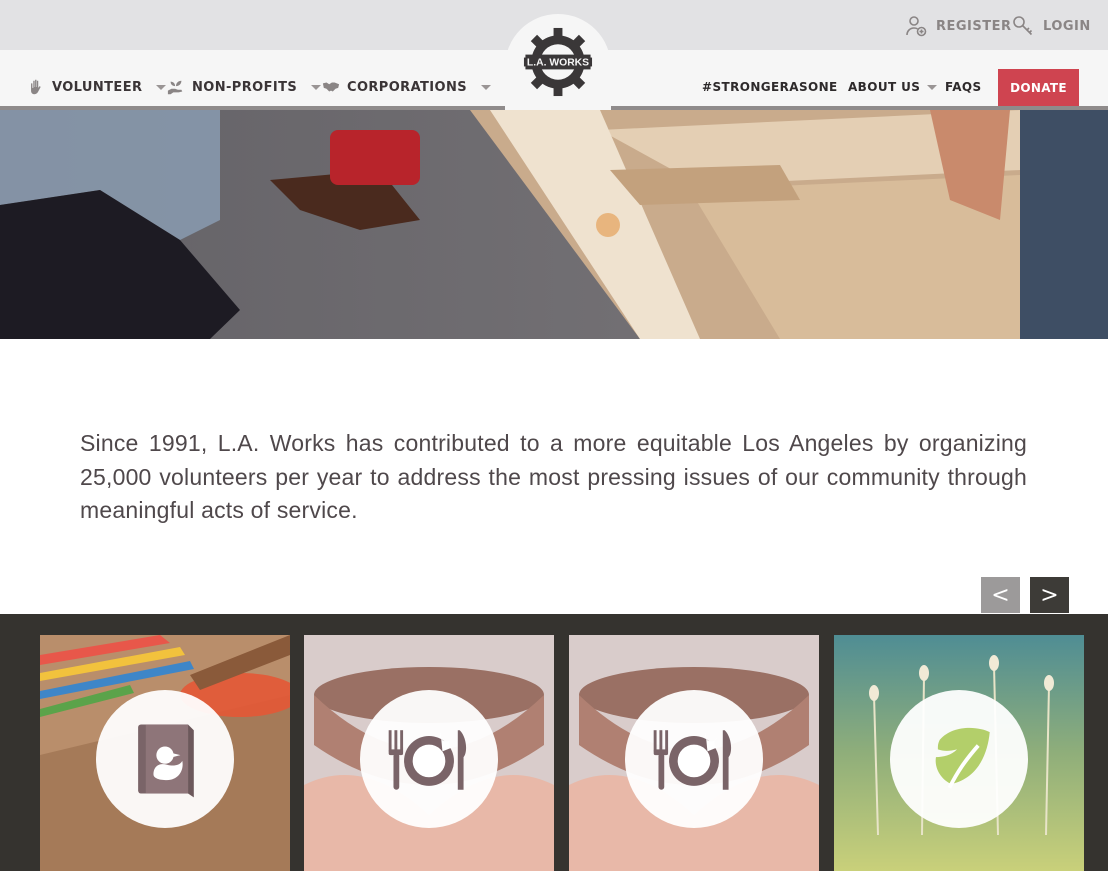 This screenshot has height=871, width=1108. I want to click on donate-button: DONATE, so click(1038, 87).